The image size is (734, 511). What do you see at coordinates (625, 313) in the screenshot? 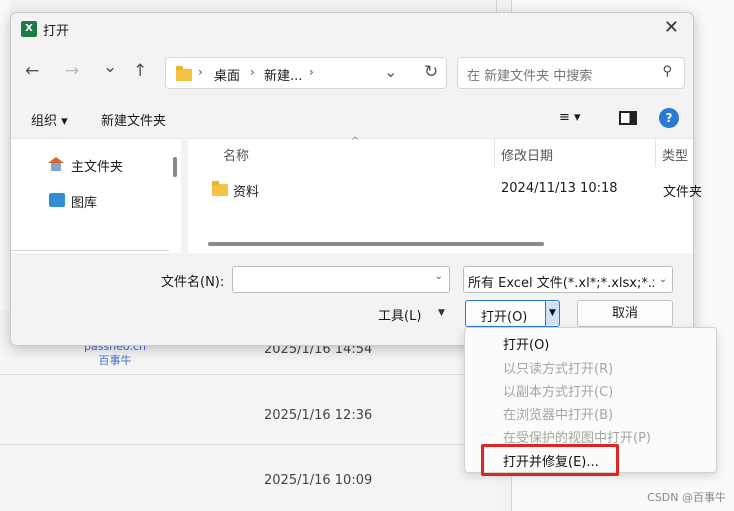
I see `cancel-button: 取消` at bounding box center [625, 313].